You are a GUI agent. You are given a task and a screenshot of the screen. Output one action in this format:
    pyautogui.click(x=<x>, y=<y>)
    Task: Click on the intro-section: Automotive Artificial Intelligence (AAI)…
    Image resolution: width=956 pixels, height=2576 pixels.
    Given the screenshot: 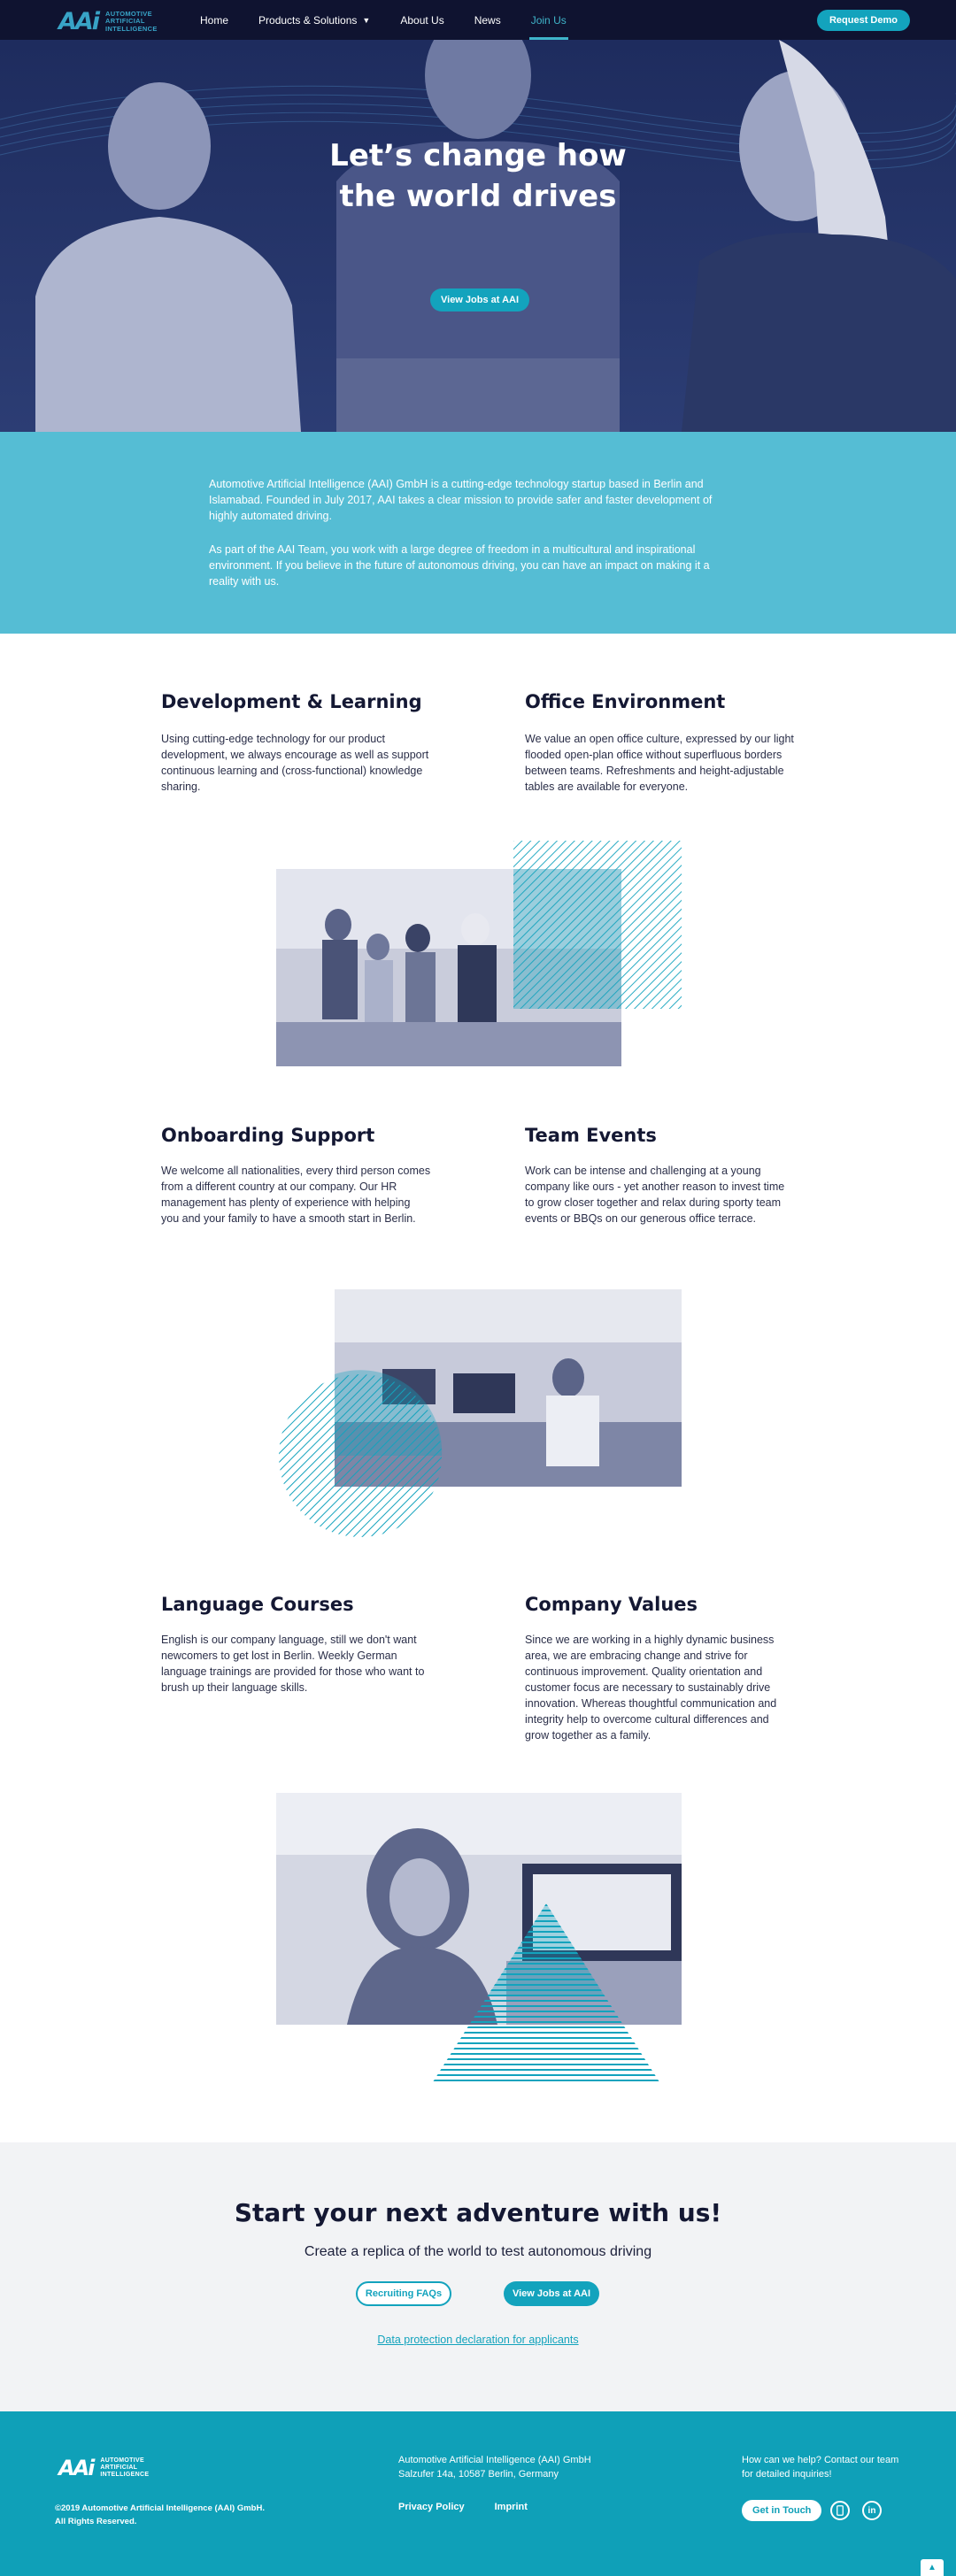 What is the action you would take?
    pyautogui.click(x=478, y=533)
    